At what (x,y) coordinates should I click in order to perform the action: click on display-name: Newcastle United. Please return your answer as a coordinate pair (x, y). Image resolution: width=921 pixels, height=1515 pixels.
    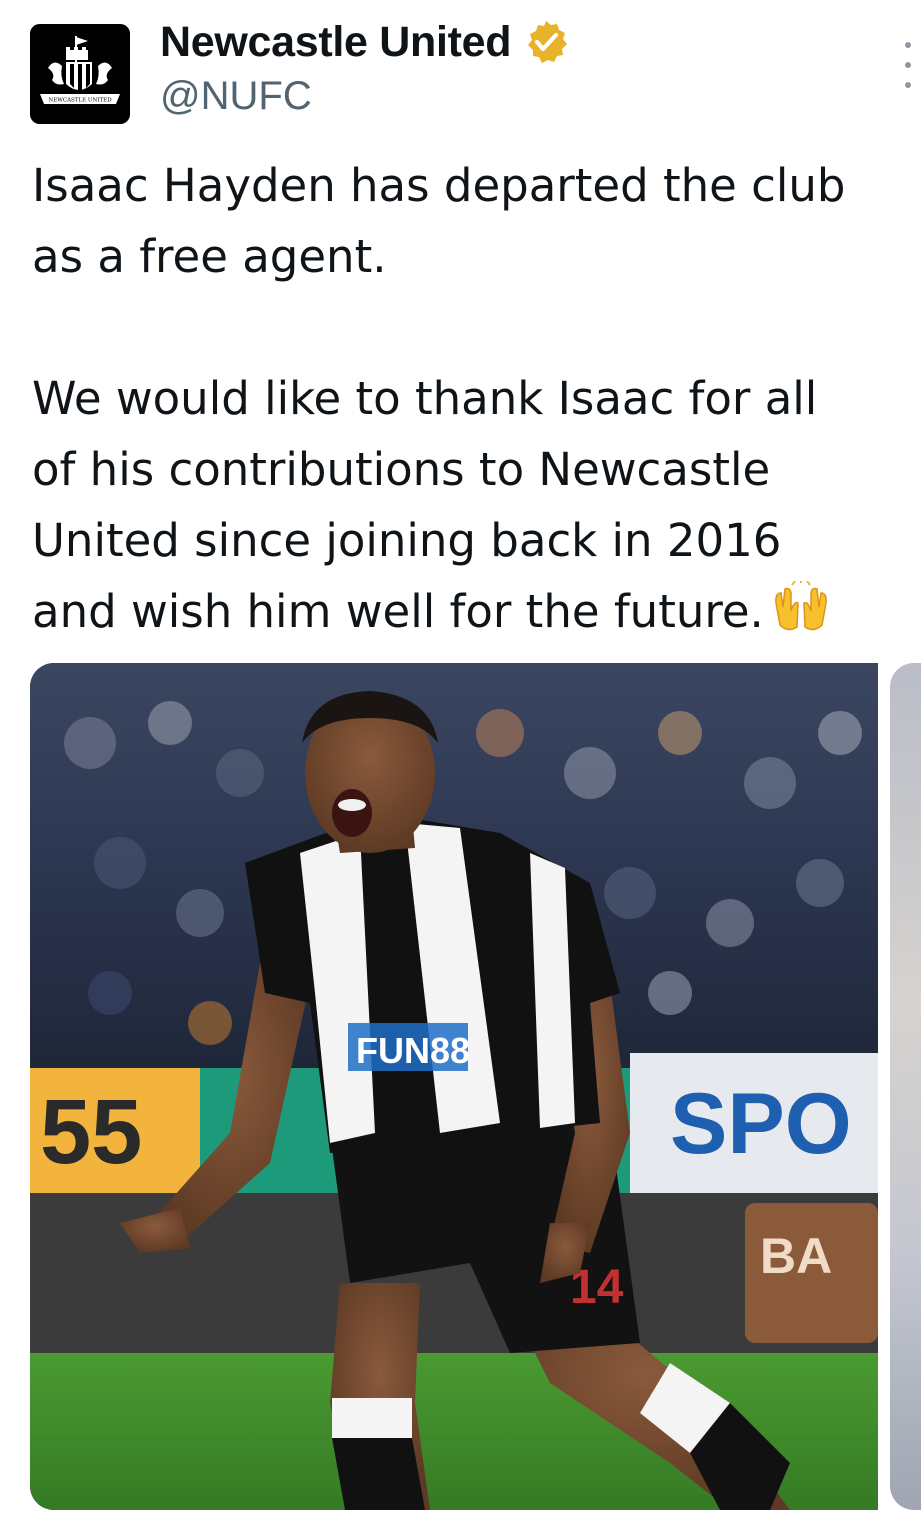
    Looking at the image, I should click on (336, 42).